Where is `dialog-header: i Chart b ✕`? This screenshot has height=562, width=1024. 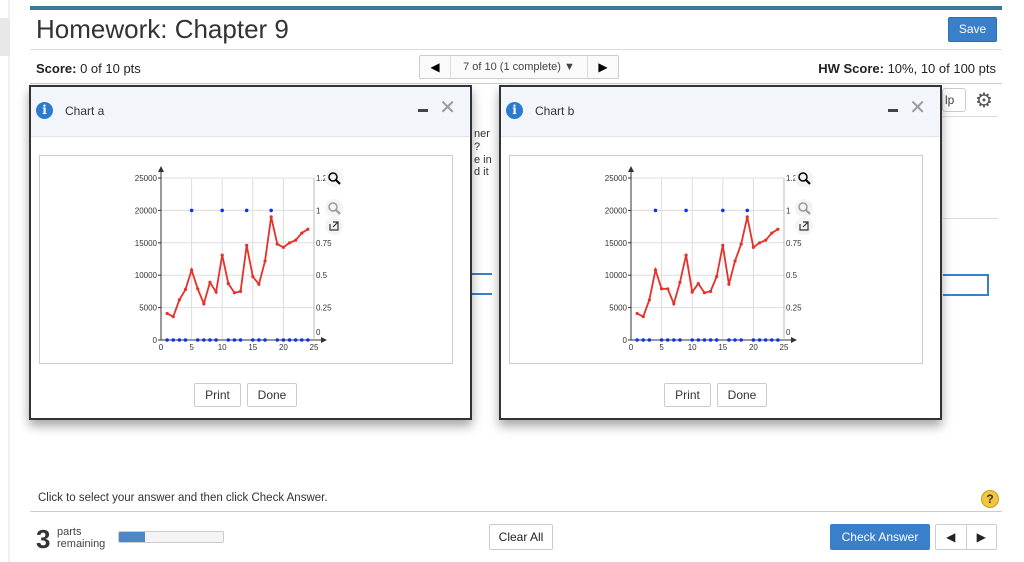
dialog-header: i Chart b ✕ is located at coordinates (720, 112).